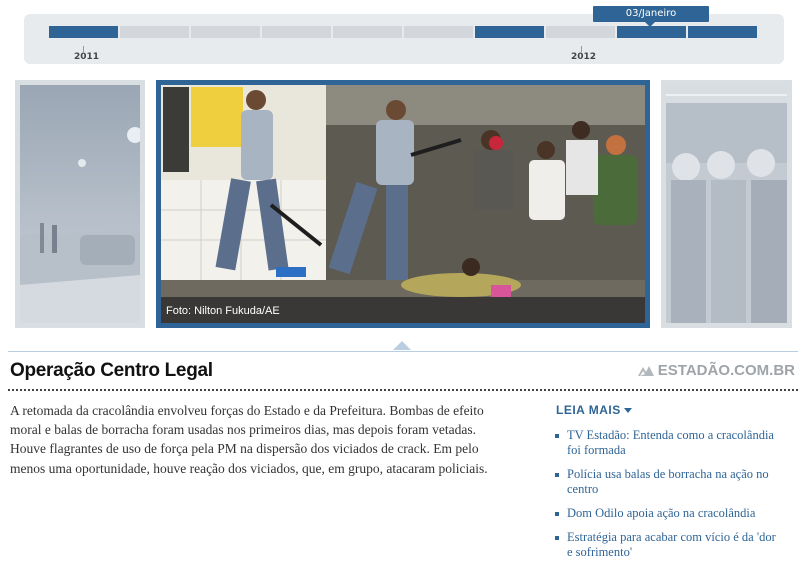 The height and width of the screenshot is (569, 807). I want to click on leia-mais-label: LEIA MAIS, so click(588, 410).